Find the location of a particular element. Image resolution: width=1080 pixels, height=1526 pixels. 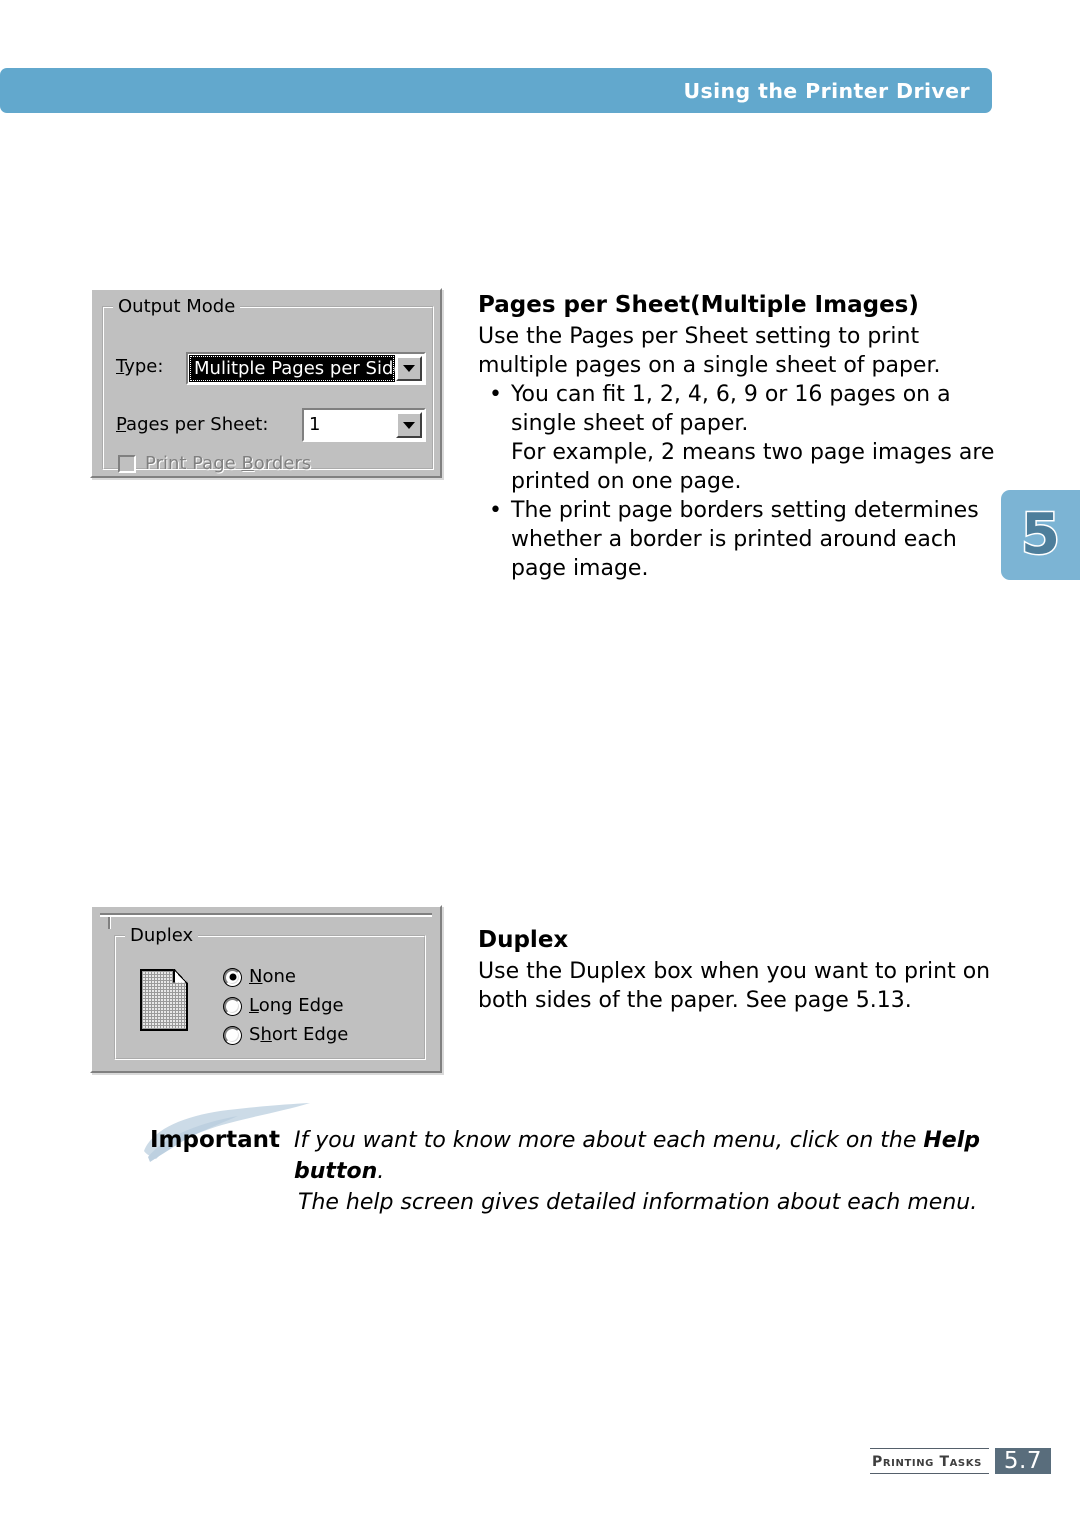

footer-section-label: Printing Tasks is located at coordinates (929, 1461).